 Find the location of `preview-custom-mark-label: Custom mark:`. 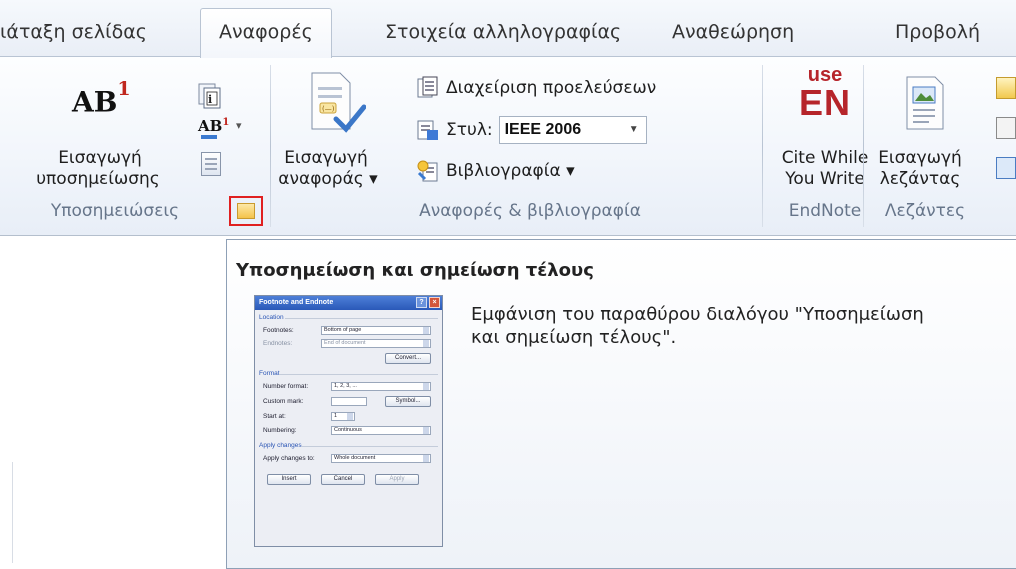

preview-custom-mark-label: Custom mark: is located at coordinates (283, 401).